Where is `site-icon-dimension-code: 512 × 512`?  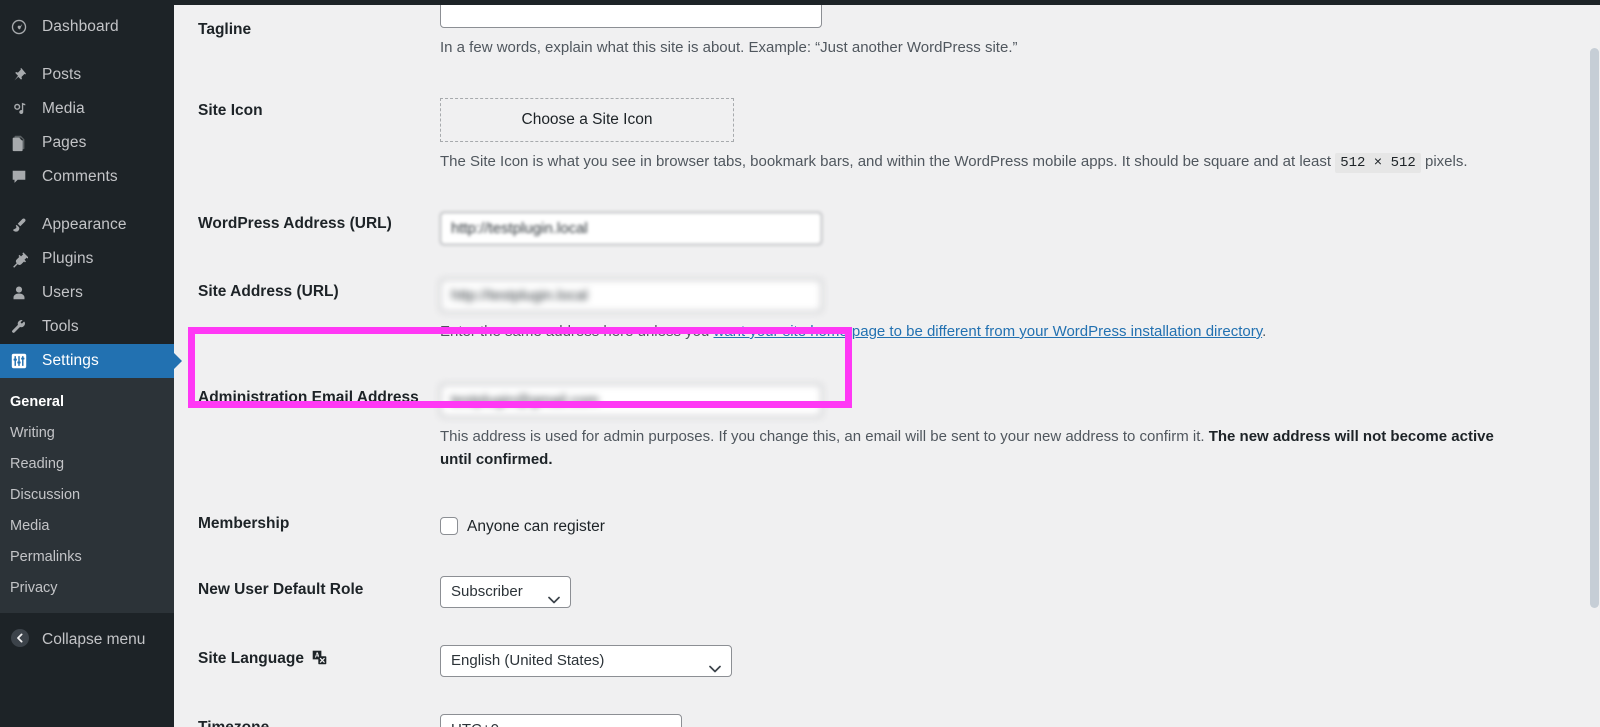 site-icon-dimension-code: 512 × 512 is located at coordinates (1378, 163).